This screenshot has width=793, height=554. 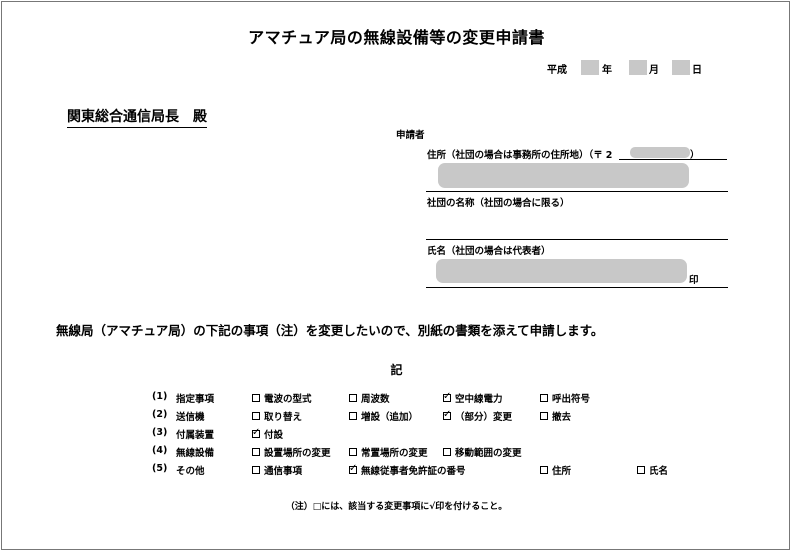 What do you see at coordinates (654, 70) in the screenshot?
I see `date-month-unit: 月` at bounding box center [654, 70].